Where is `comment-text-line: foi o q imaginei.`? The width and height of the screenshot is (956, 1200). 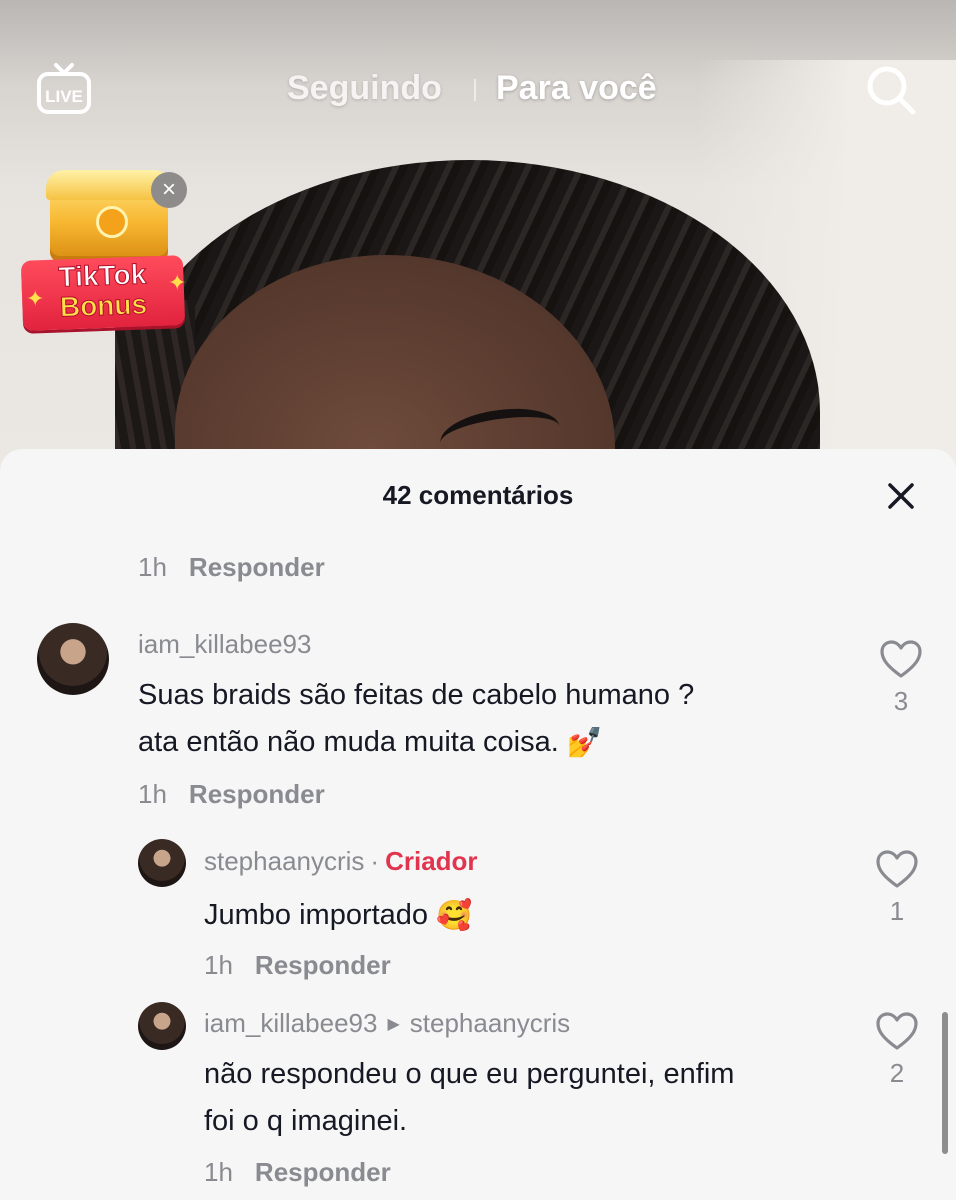
comment-text-line: foi o q imaginei. is located at coordinates (306, 1121).